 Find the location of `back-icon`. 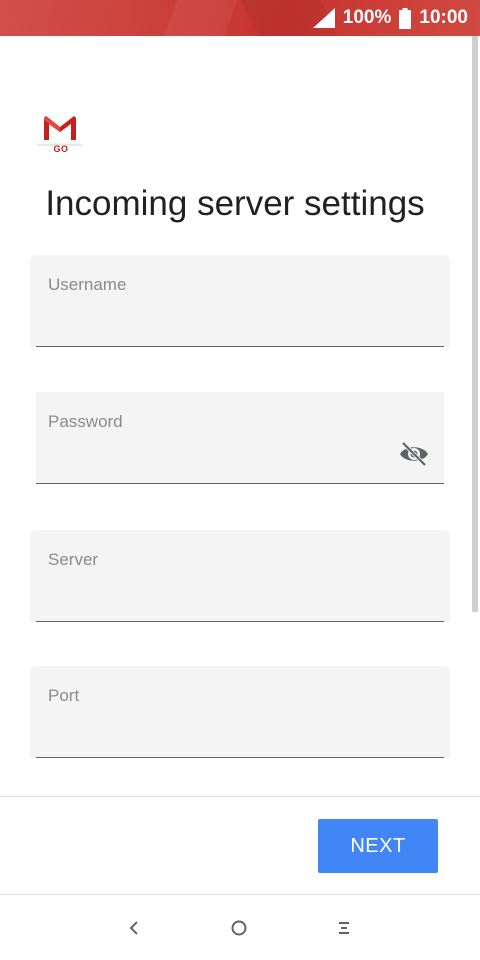

back-icon is located at coordinates (133, 928).